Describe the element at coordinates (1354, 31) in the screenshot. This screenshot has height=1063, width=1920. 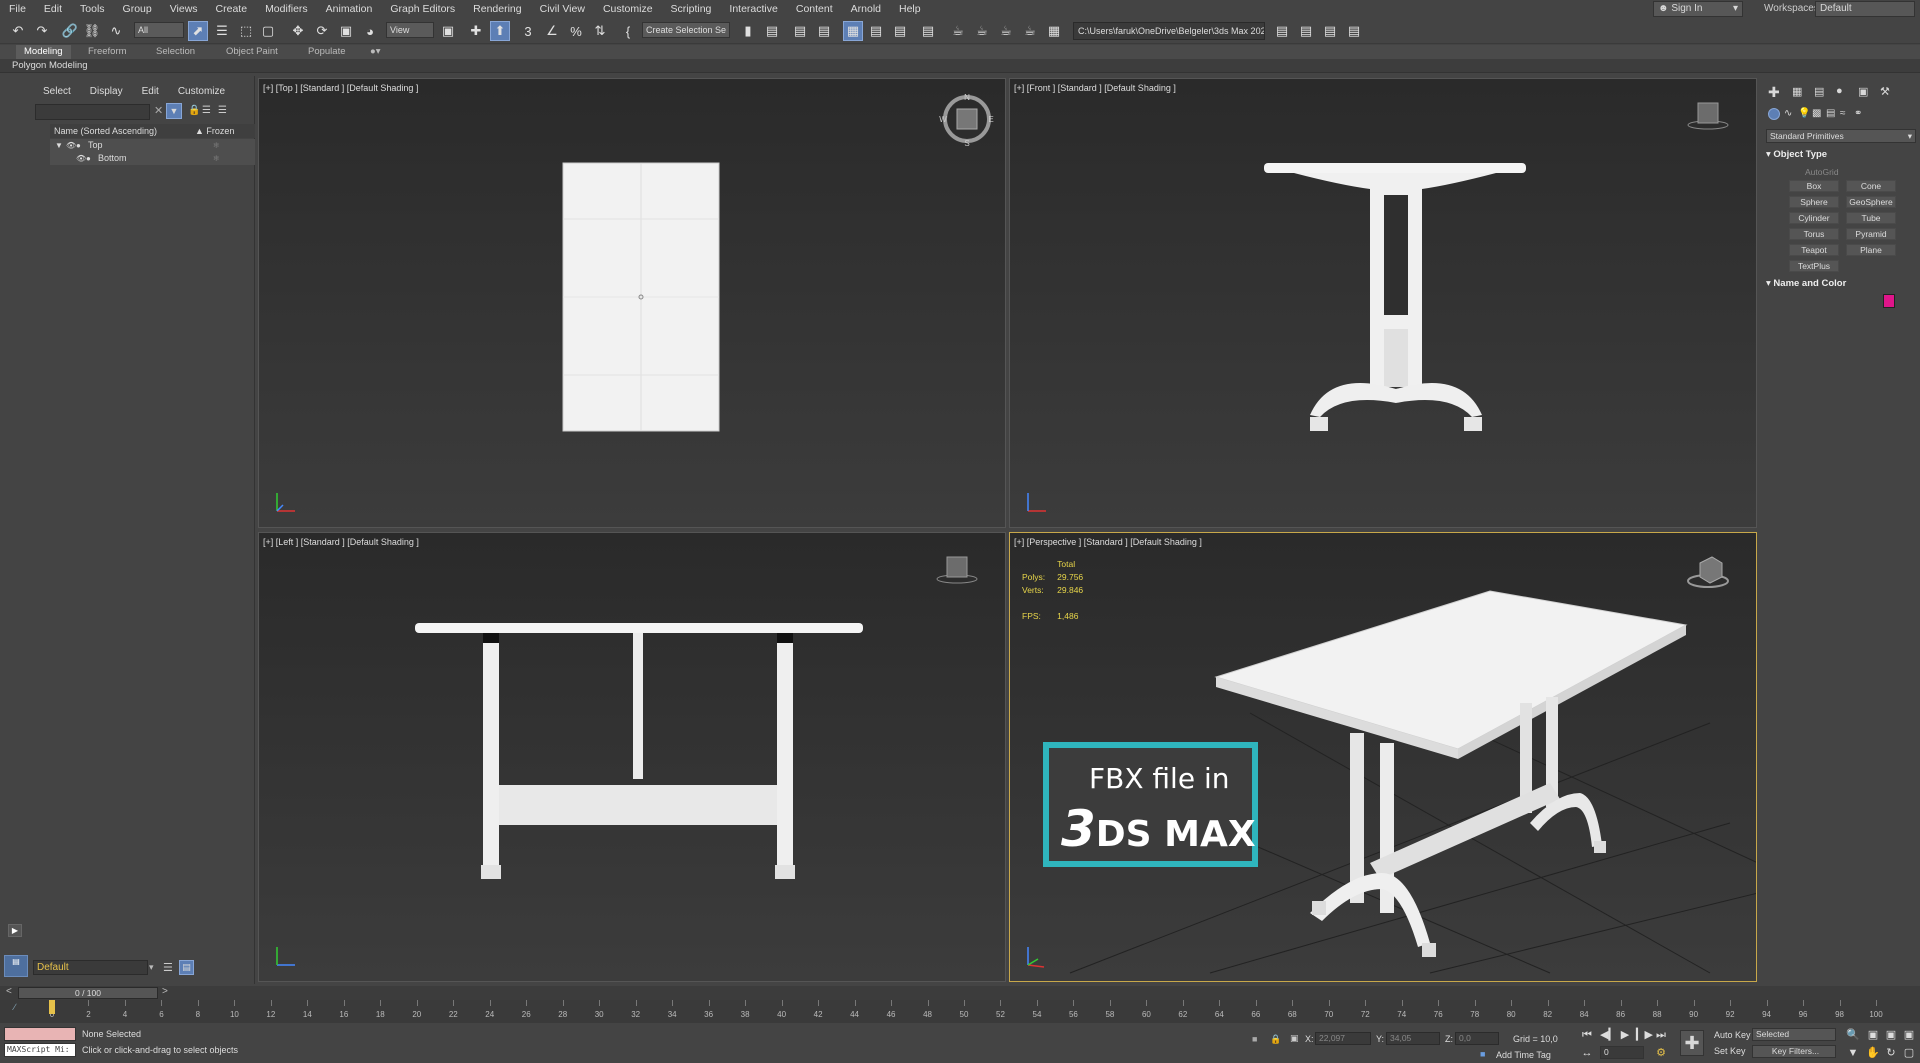
I see `project-save-icon: ▤` at that location.